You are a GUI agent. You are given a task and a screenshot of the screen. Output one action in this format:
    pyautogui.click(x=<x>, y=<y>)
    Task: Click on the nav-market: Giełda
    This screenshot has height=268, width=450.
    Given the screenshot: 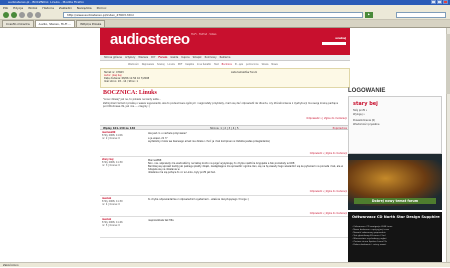 What is the action you would take?
    pyautogui.click(x=174, y=57)
    